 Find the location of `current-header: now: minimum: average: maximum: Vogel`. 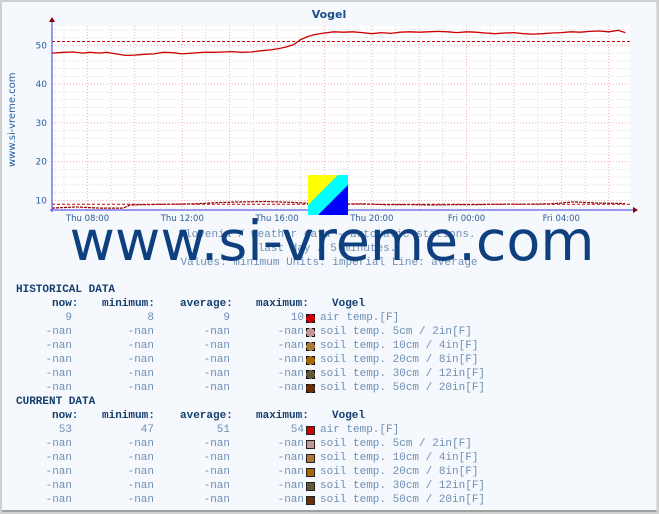

current-header: now: minimum: average: maximum: Vogel is located at coordinates (302, 417).